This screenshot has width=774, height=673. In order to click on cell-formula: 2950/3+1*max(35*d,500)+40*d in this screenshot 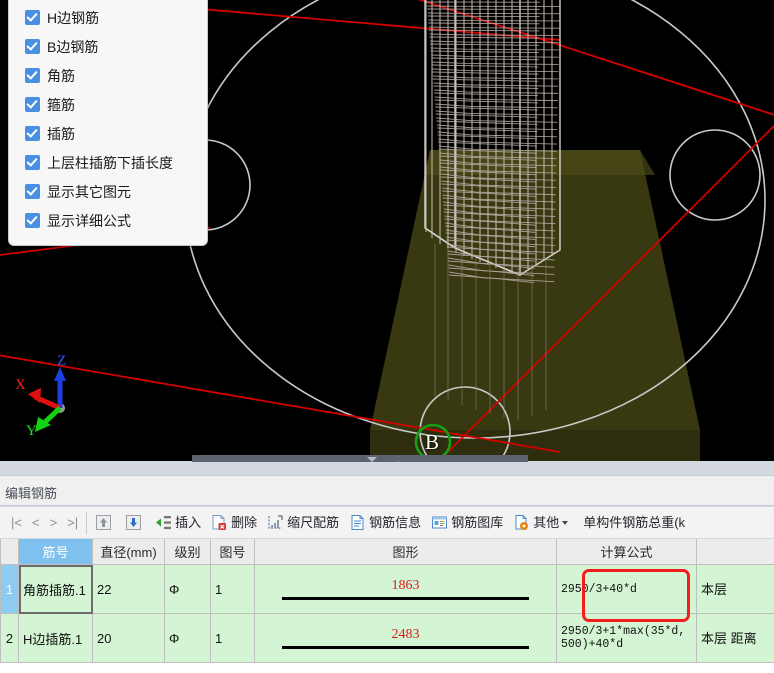, I will do `click(626, 638)`.